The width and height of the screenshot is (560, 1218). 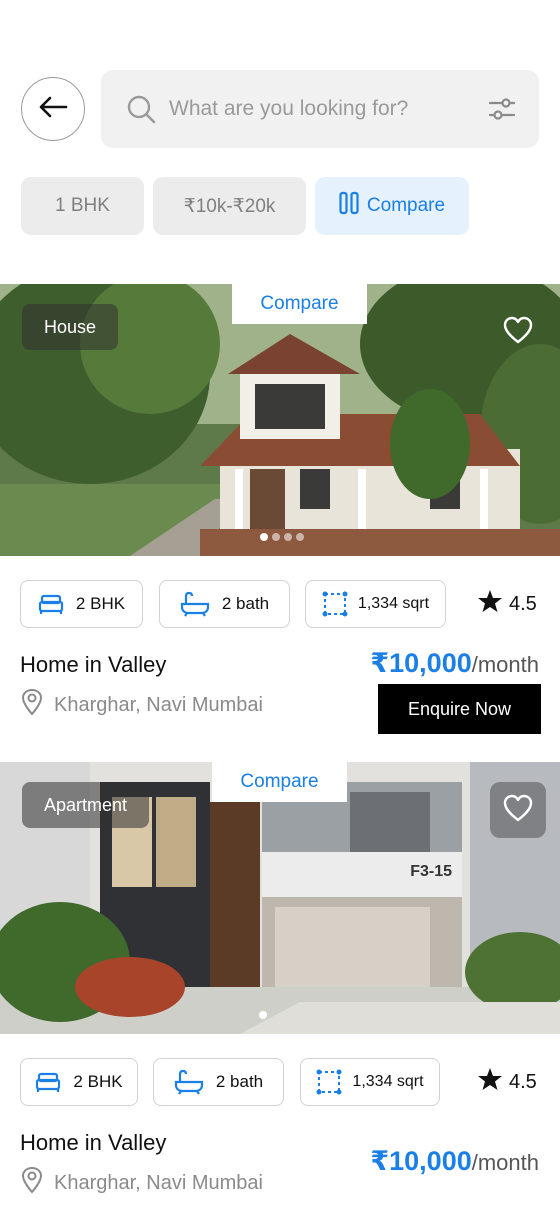 I want to click on property-type-label: House, so click(x=70, y=326).